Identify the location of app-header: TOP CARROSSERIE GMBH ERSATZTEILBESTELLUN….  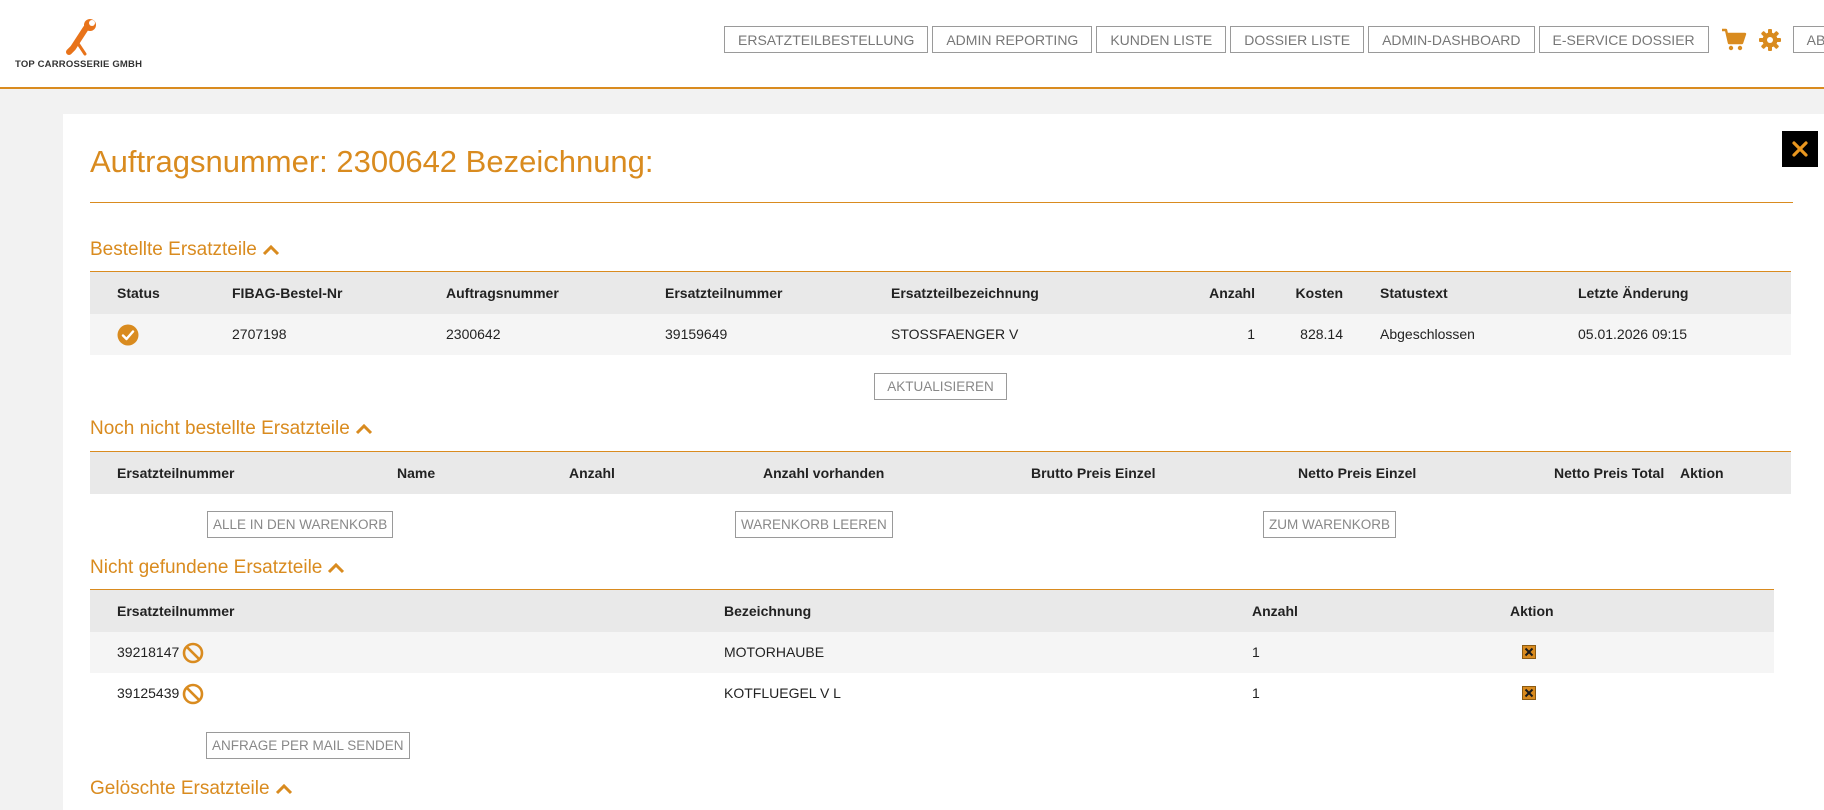
(912, 44).